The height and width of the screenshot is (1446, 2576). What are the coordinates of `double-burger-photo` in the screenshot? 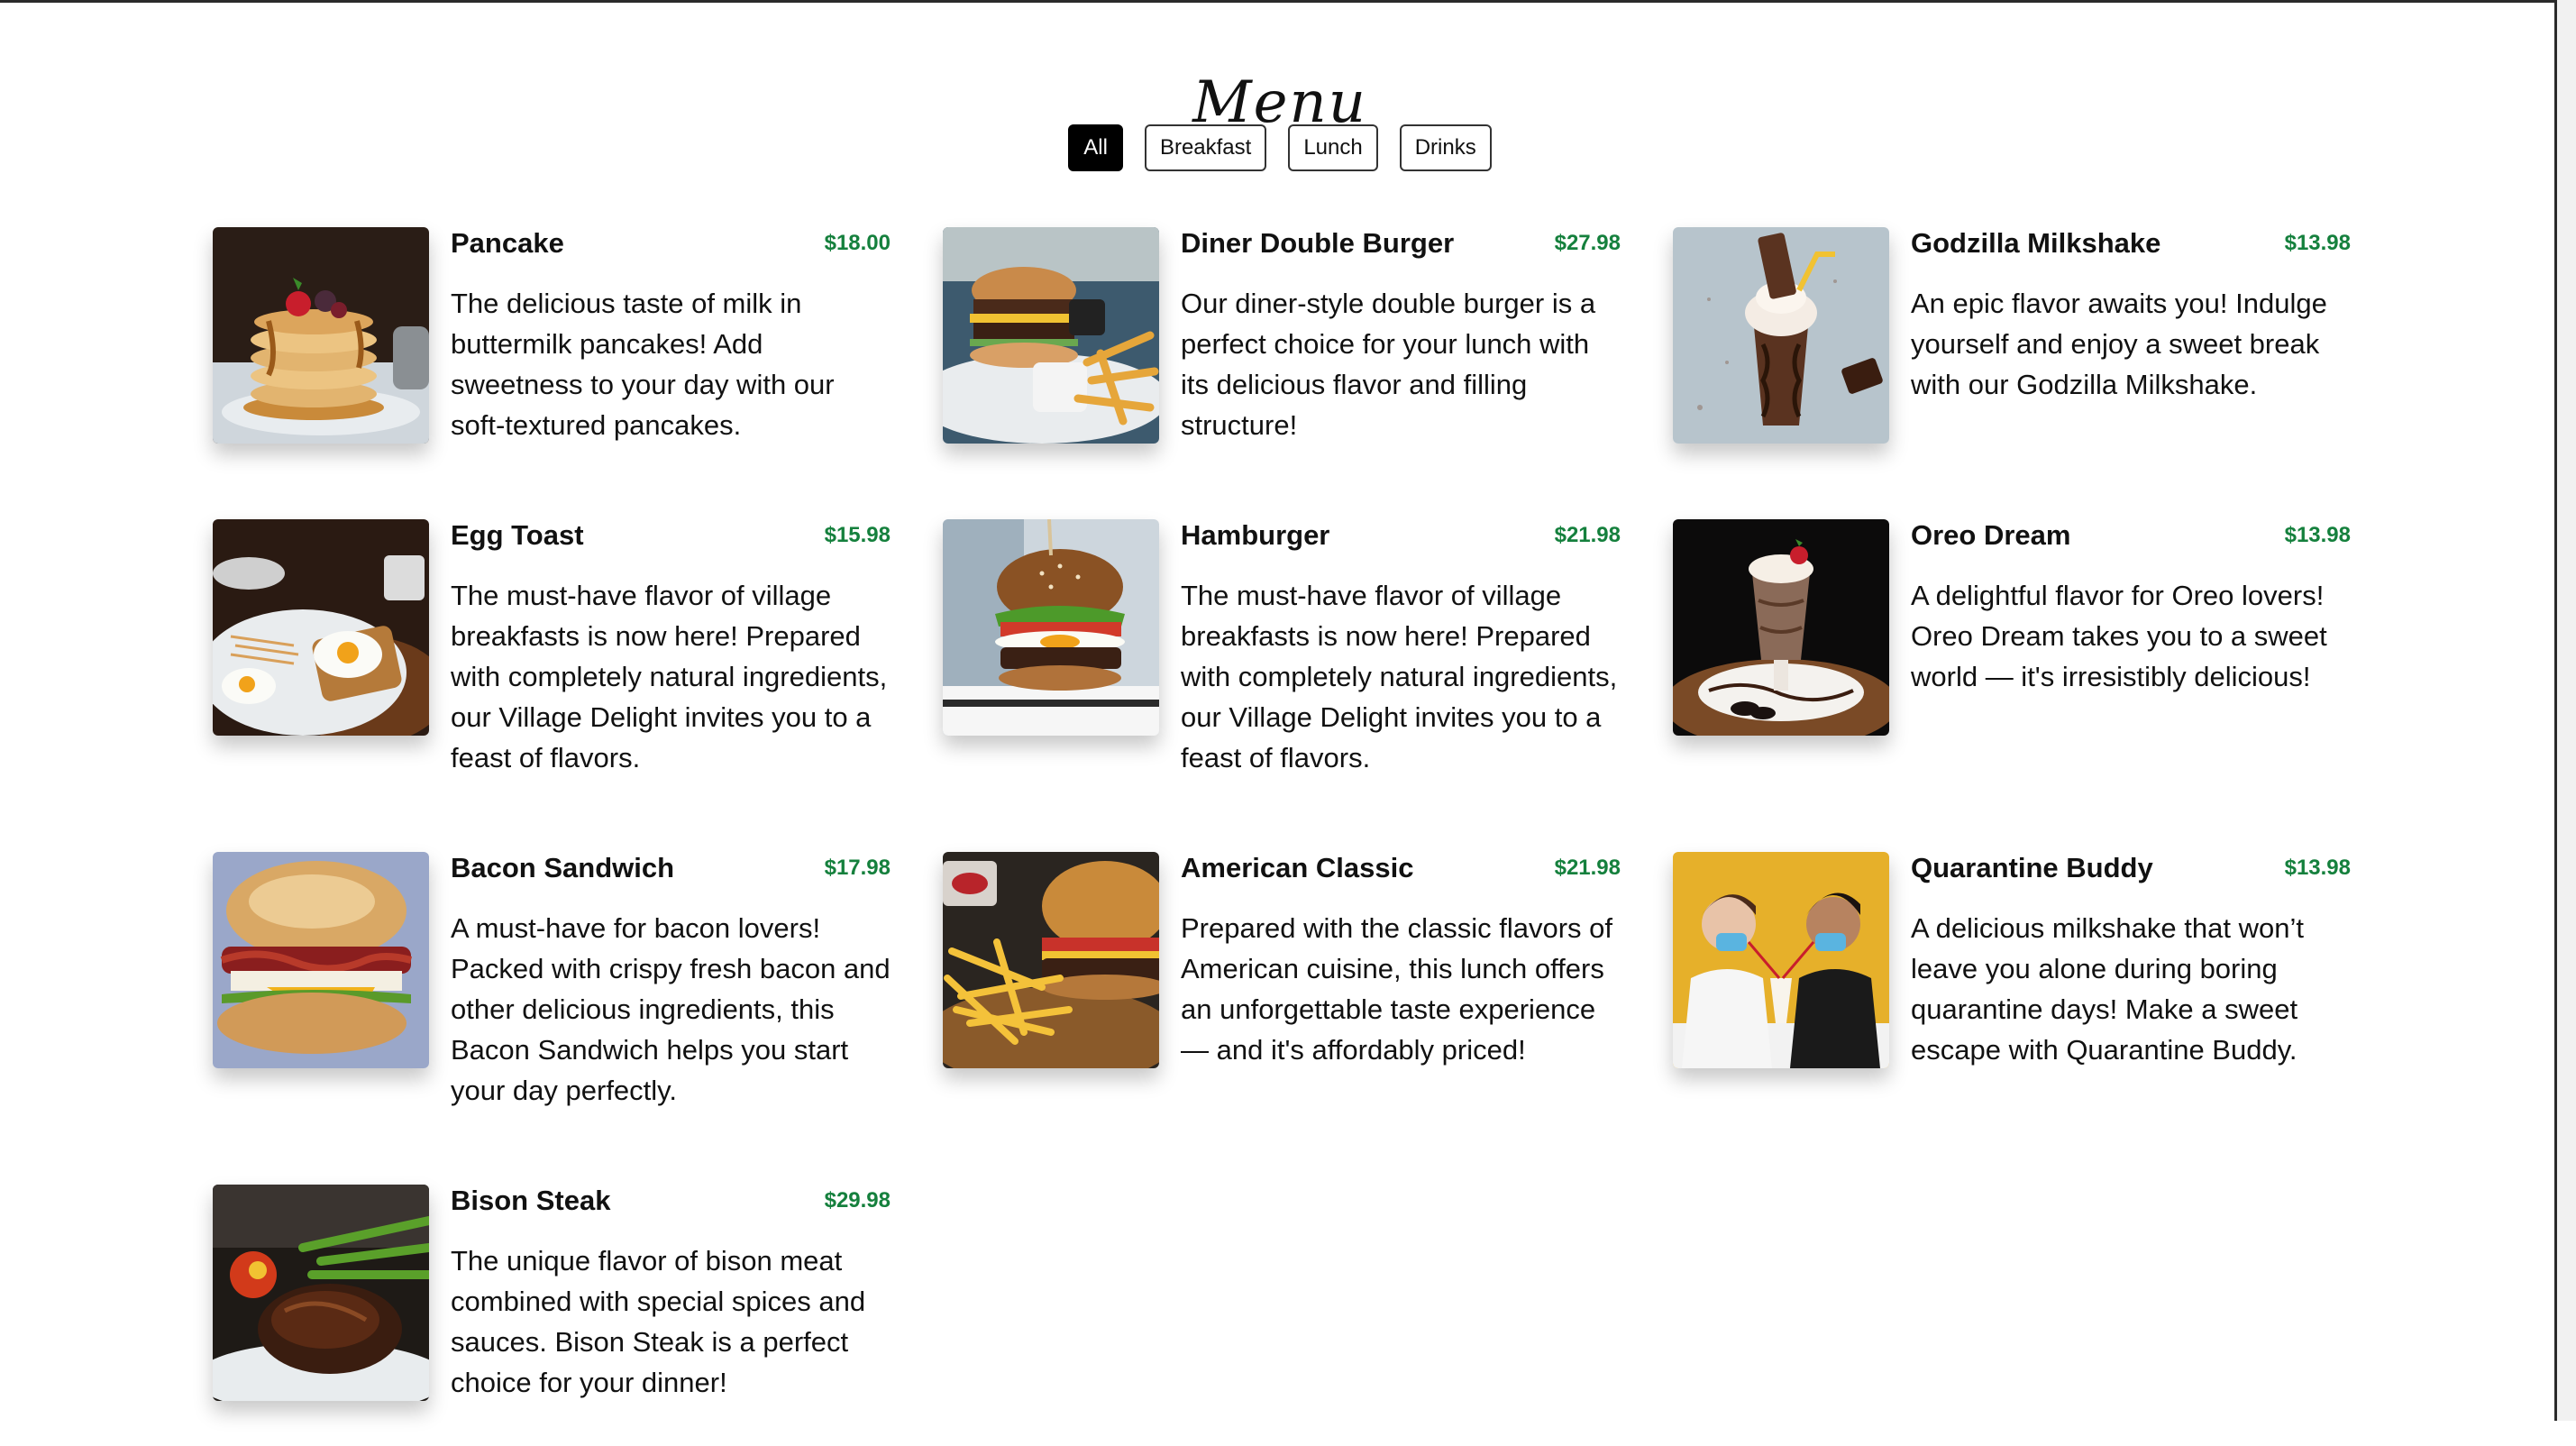 It's located at (1051, 335).